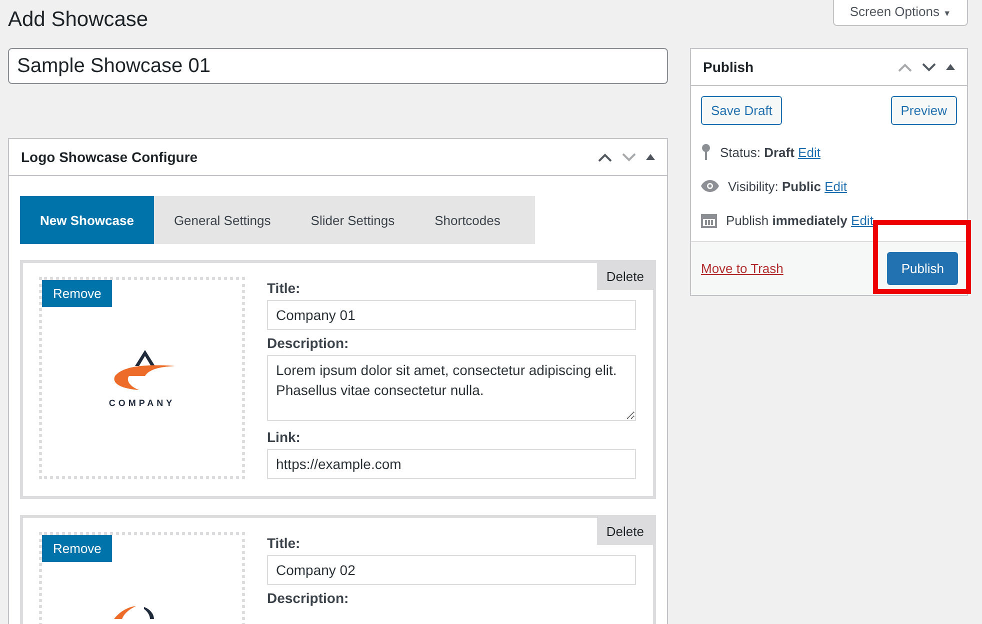 The width and height of the screenshot is (982, 624). I want to click on move-to-trash-link: Move to Trash, so click(742, 268).